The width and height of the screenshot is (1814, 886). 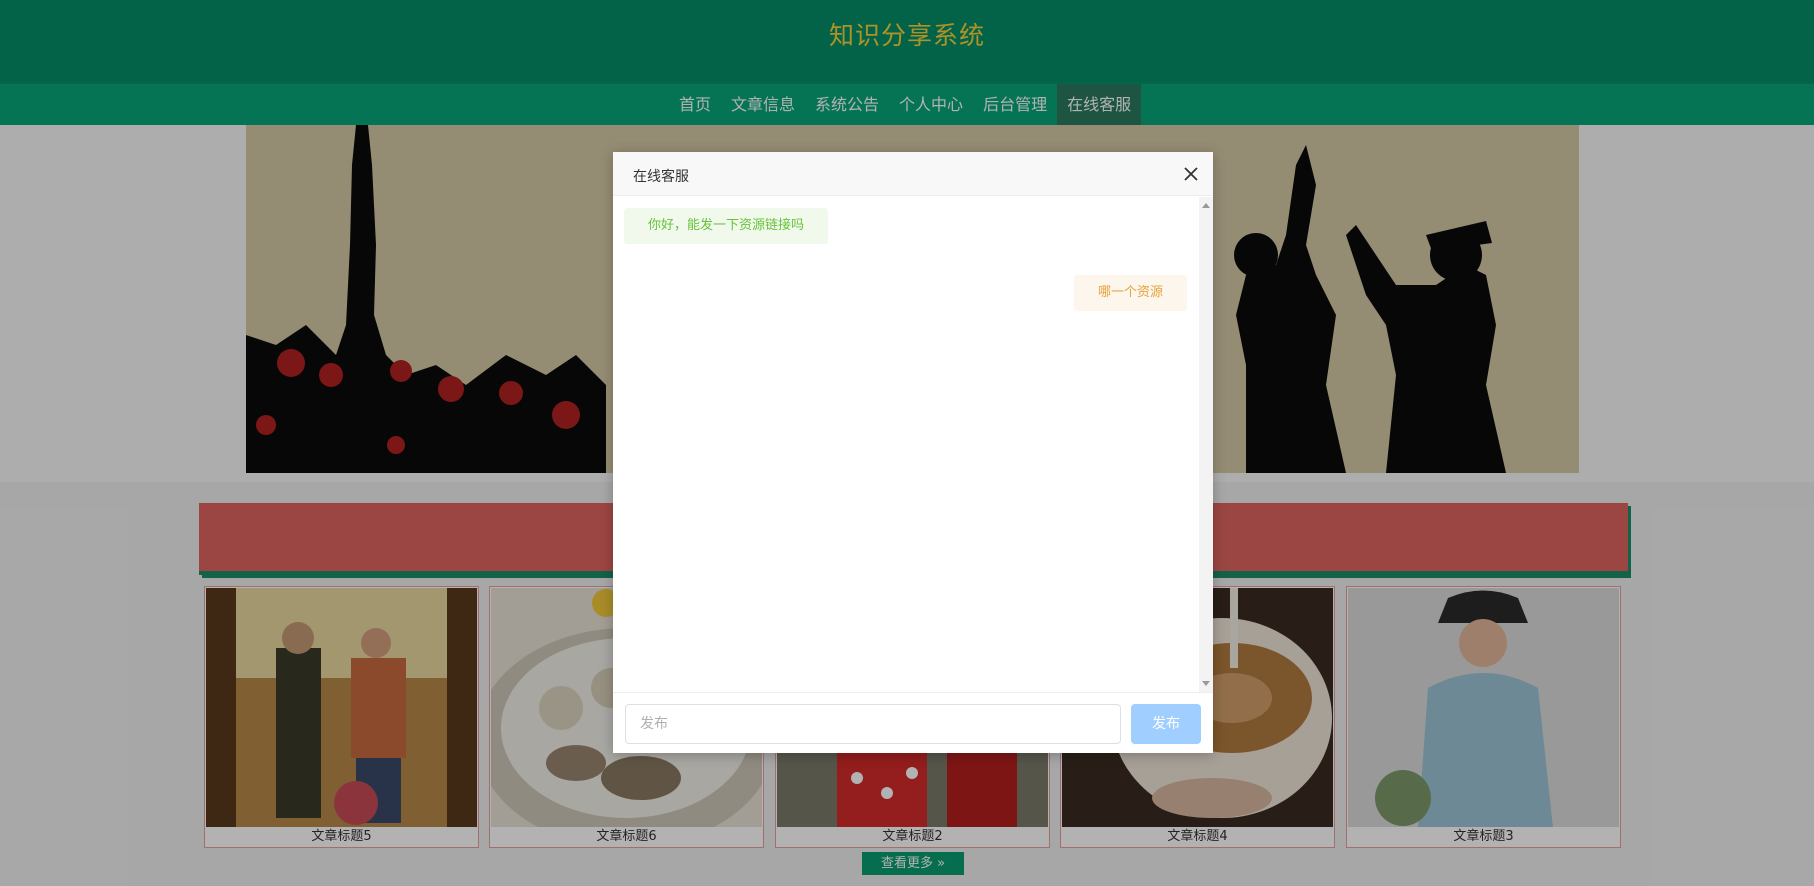 What do you see at coordinates (873, 724) in the screenshot?
I see `chat-input` at bounding box center [873, 724].